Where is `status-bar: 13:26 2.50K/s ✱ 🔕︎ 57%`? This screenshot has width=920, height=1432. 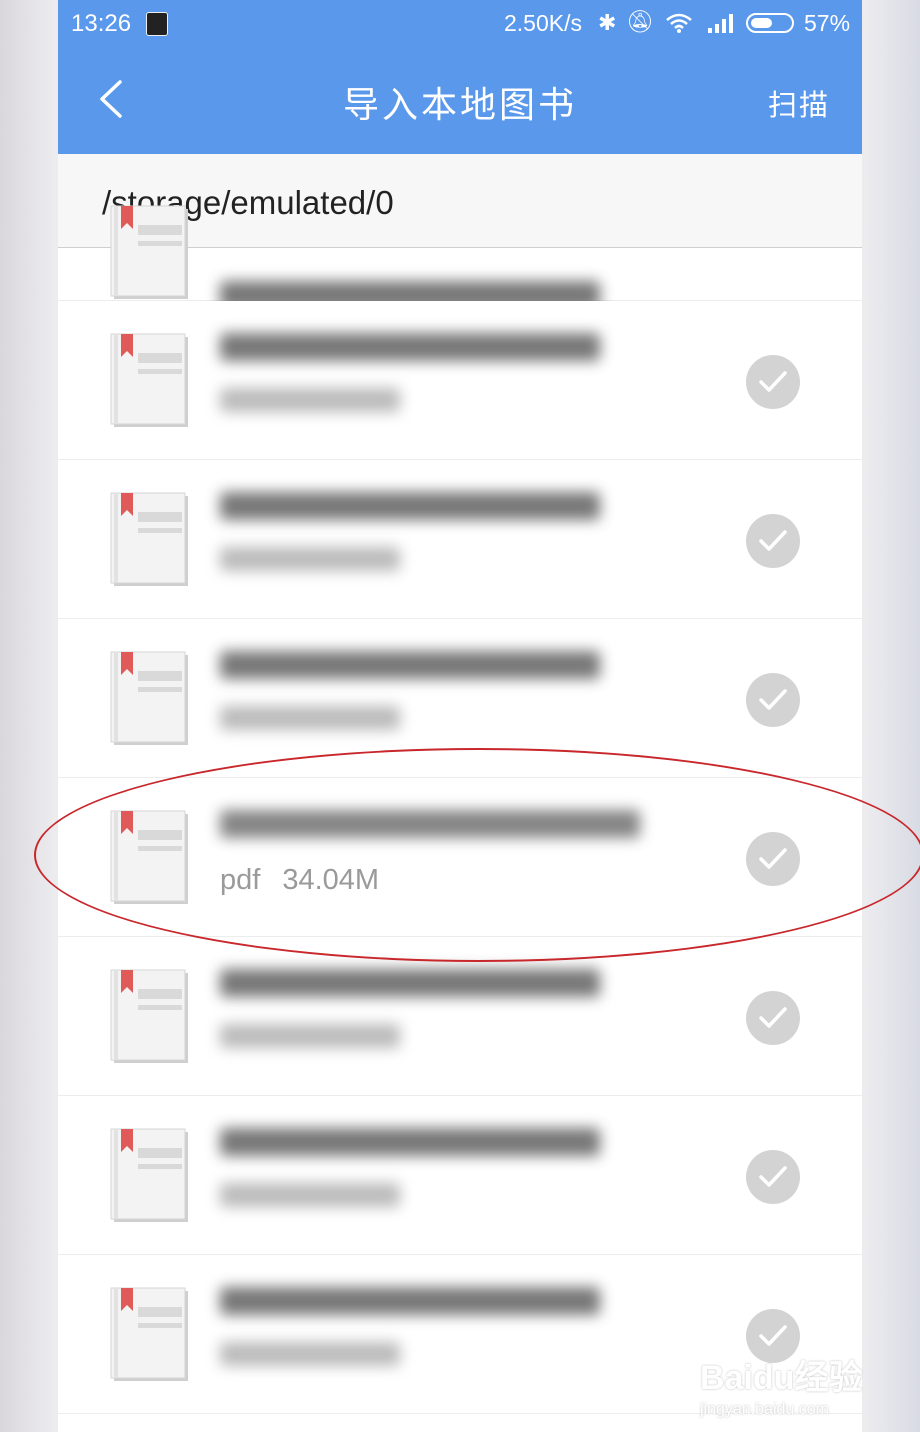
status-bar: 13:26 2.50K/s ✱ 🔕︎ 57% is located at coordinates (460, 24).